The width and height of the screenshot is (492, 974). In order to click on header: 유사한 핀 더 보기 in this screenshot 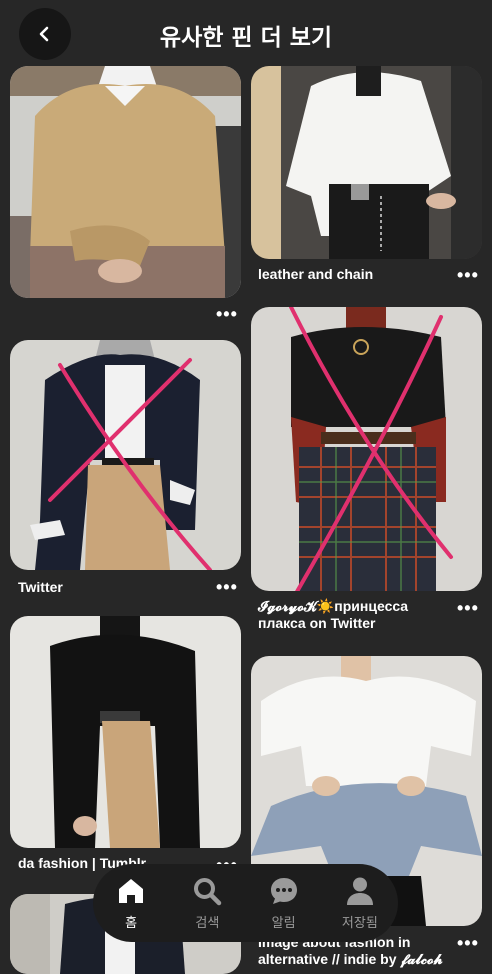, I will do `click(246, 33)`.